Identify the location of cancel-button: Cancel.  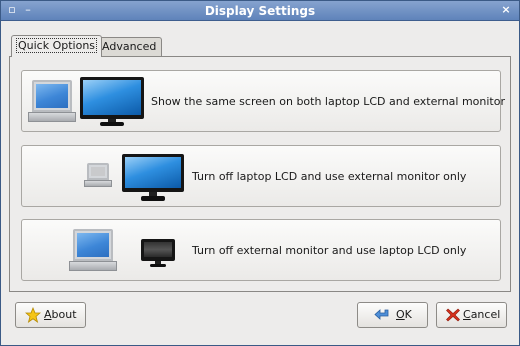
(471, 315).